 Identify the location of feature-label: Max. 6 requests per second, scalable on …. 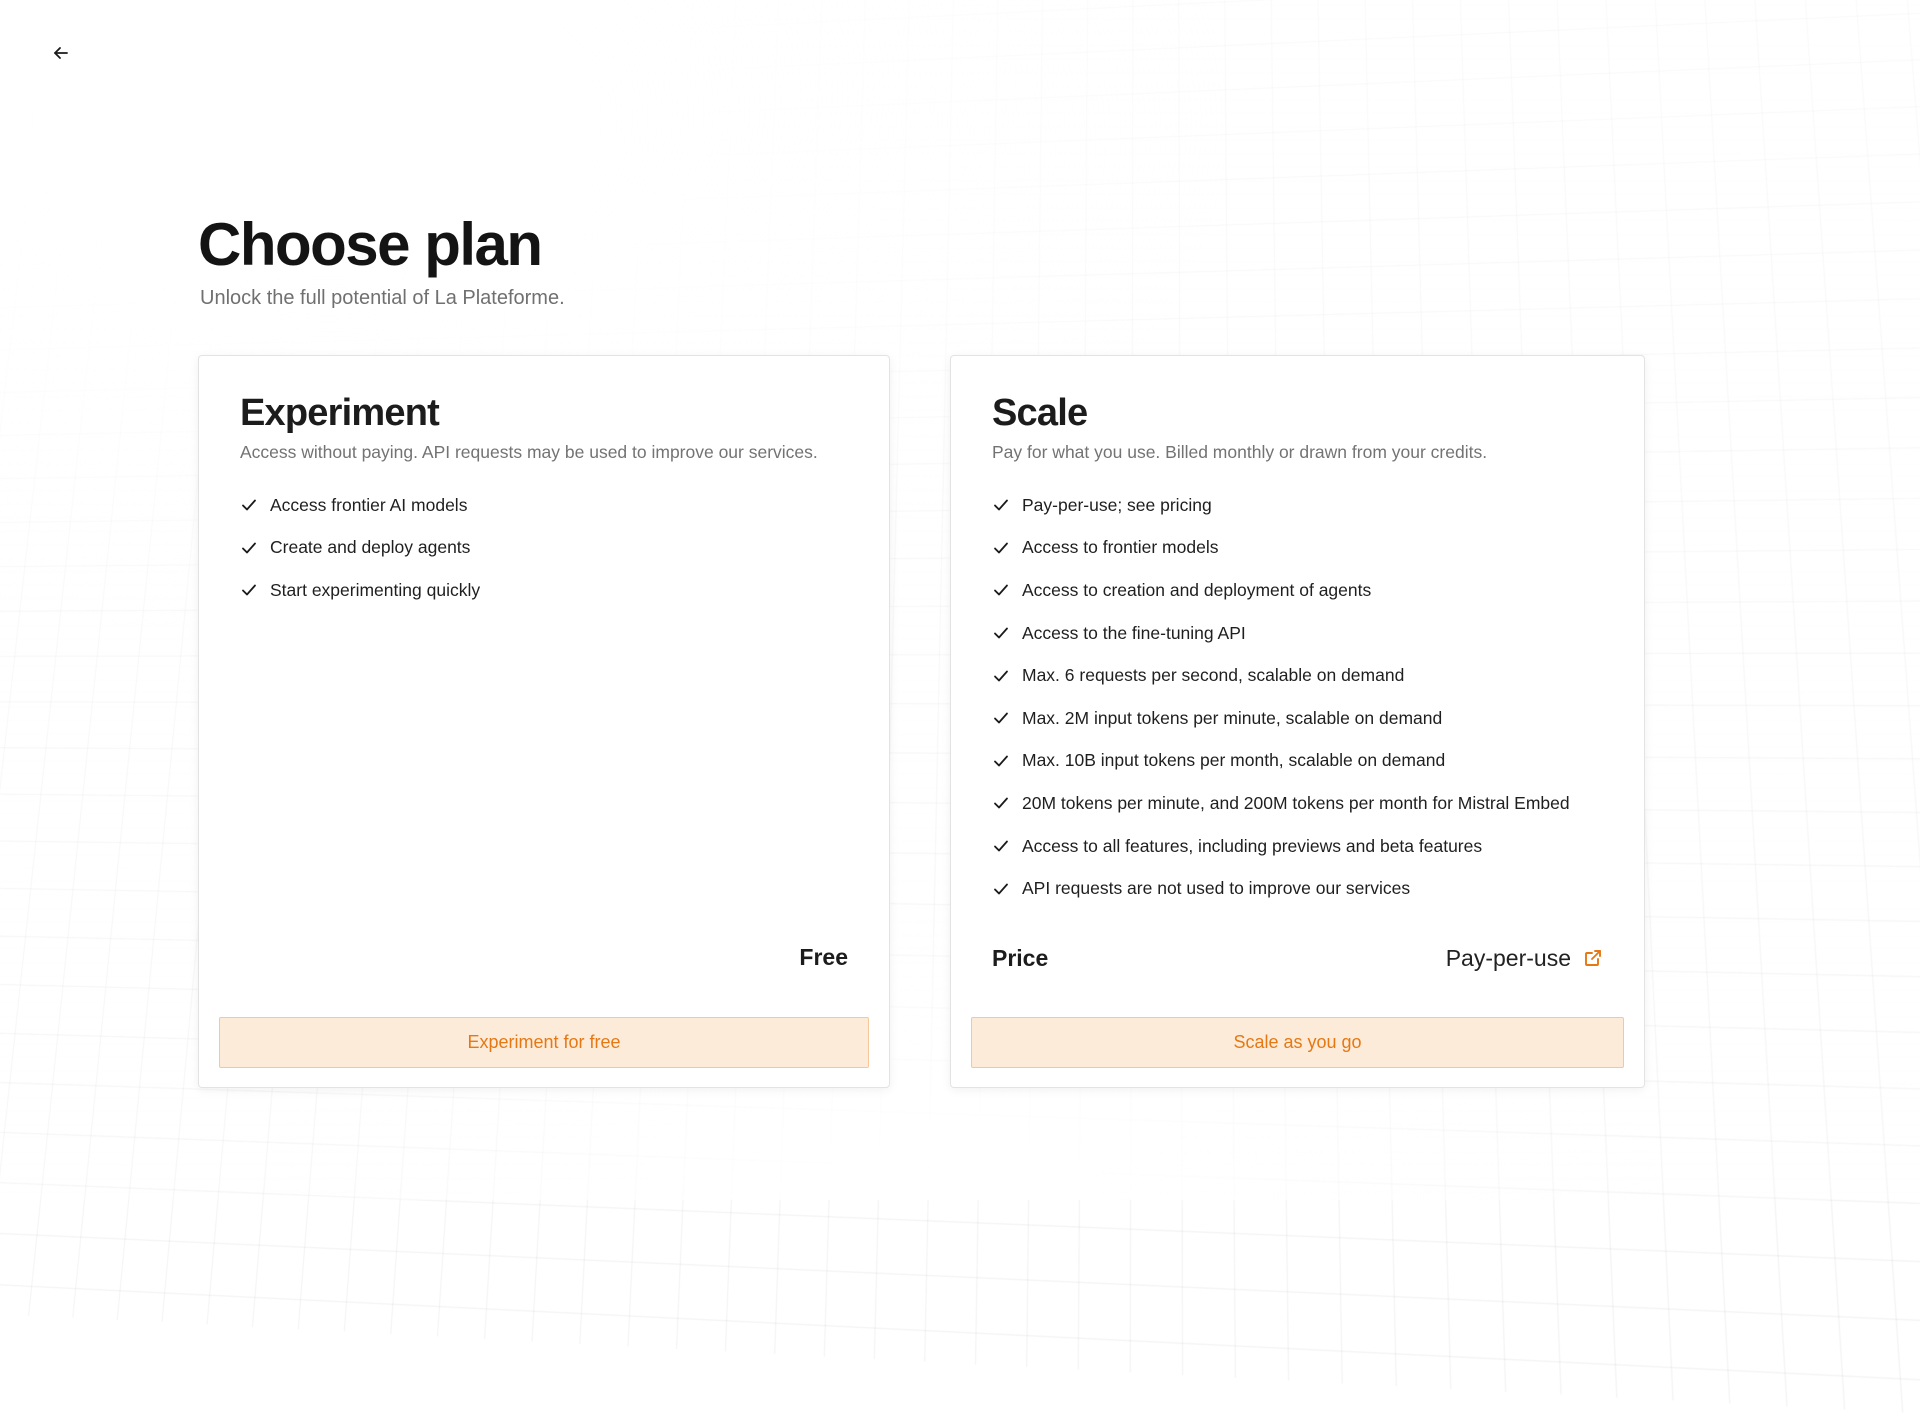
(1213, 675).